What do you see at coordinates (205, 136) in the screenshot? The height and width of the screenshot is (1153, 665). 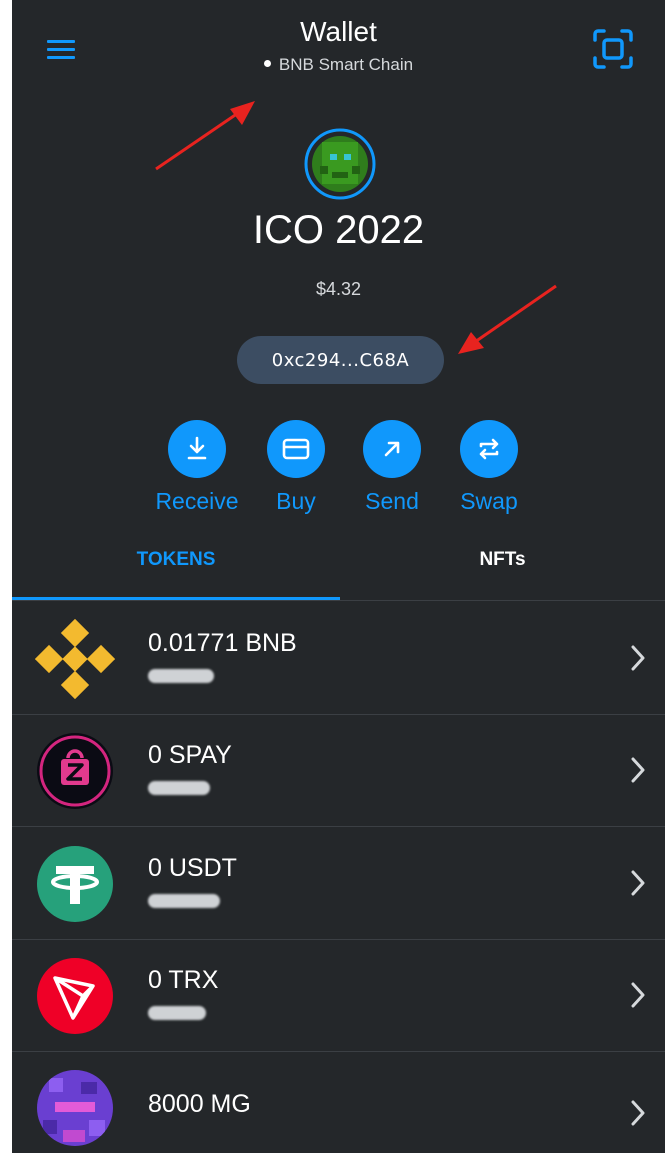 I see `annotation-arrow` at bounding box center [205, 136].